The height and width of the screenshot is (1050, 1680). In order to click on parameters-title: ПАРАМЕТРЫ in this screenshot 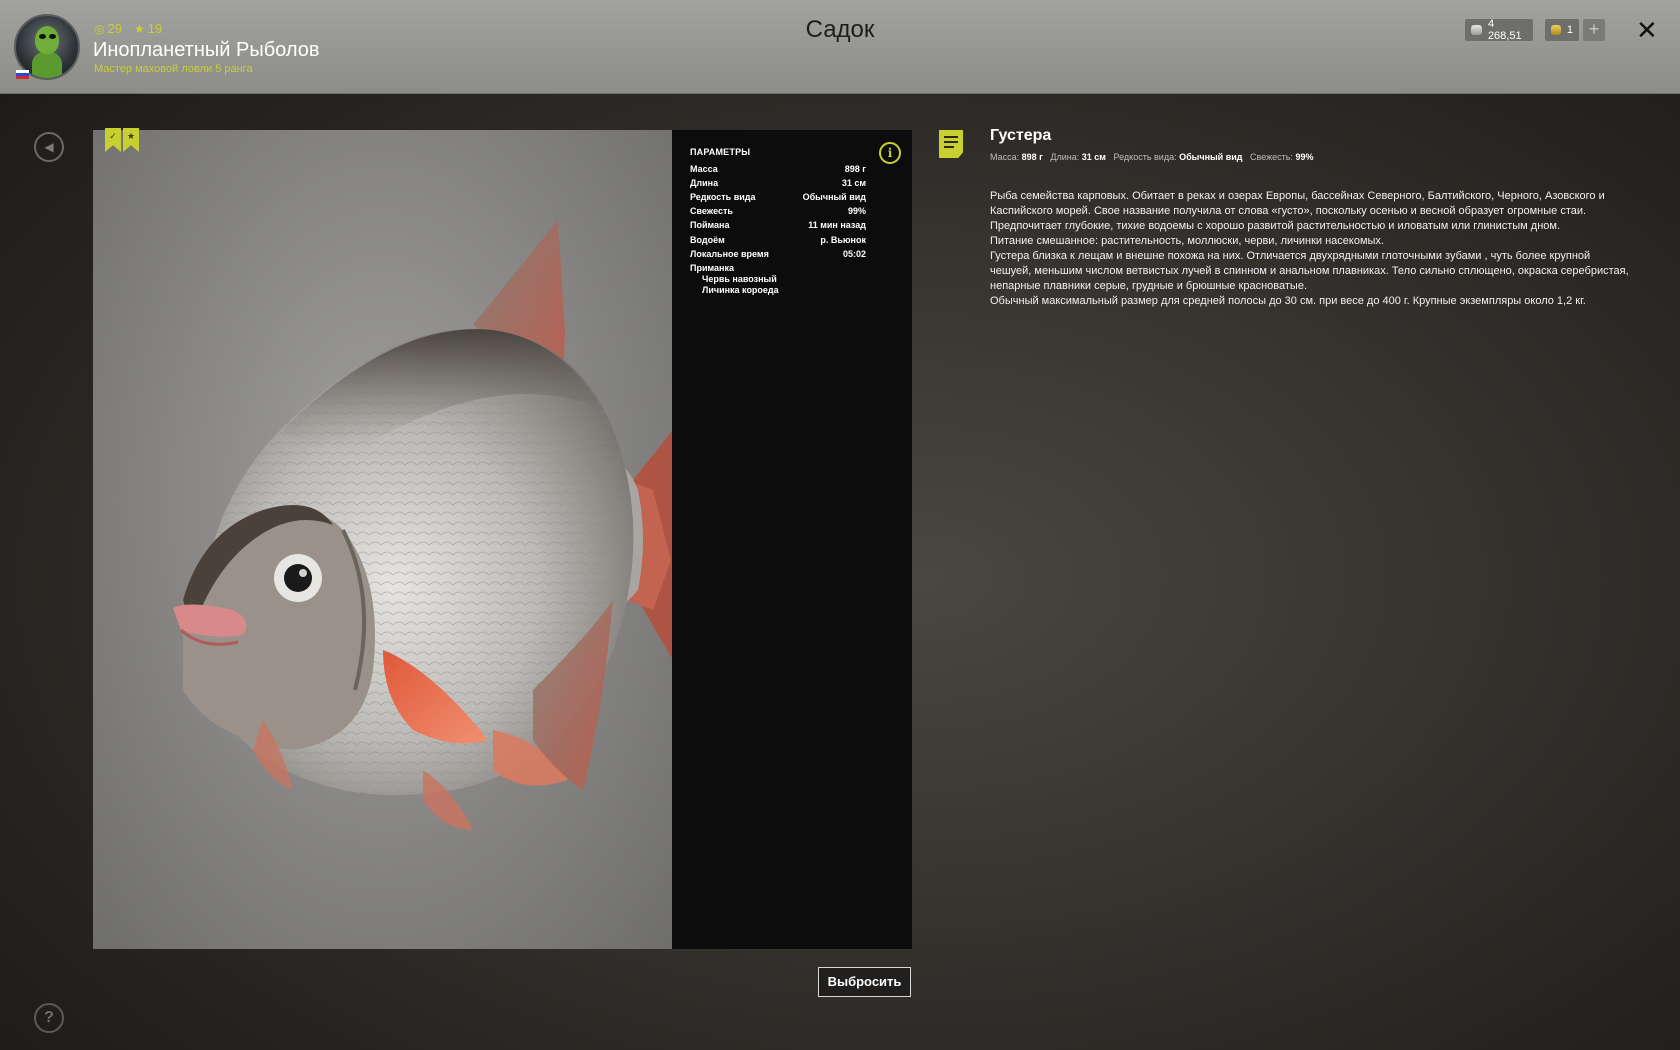, I will do `click(720, 152)`.